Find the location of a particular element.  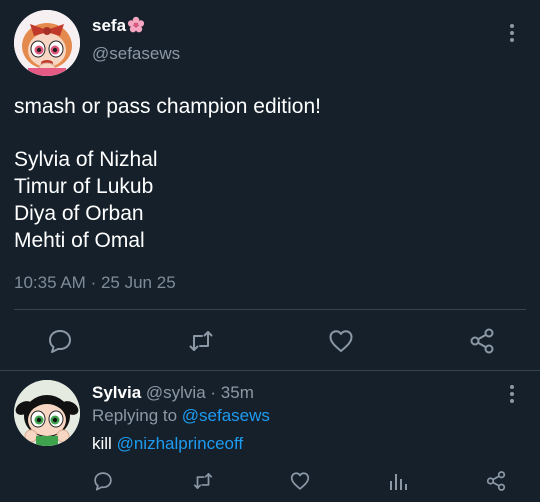

author-handle: @sefasews is located at coordinates (136, 54).